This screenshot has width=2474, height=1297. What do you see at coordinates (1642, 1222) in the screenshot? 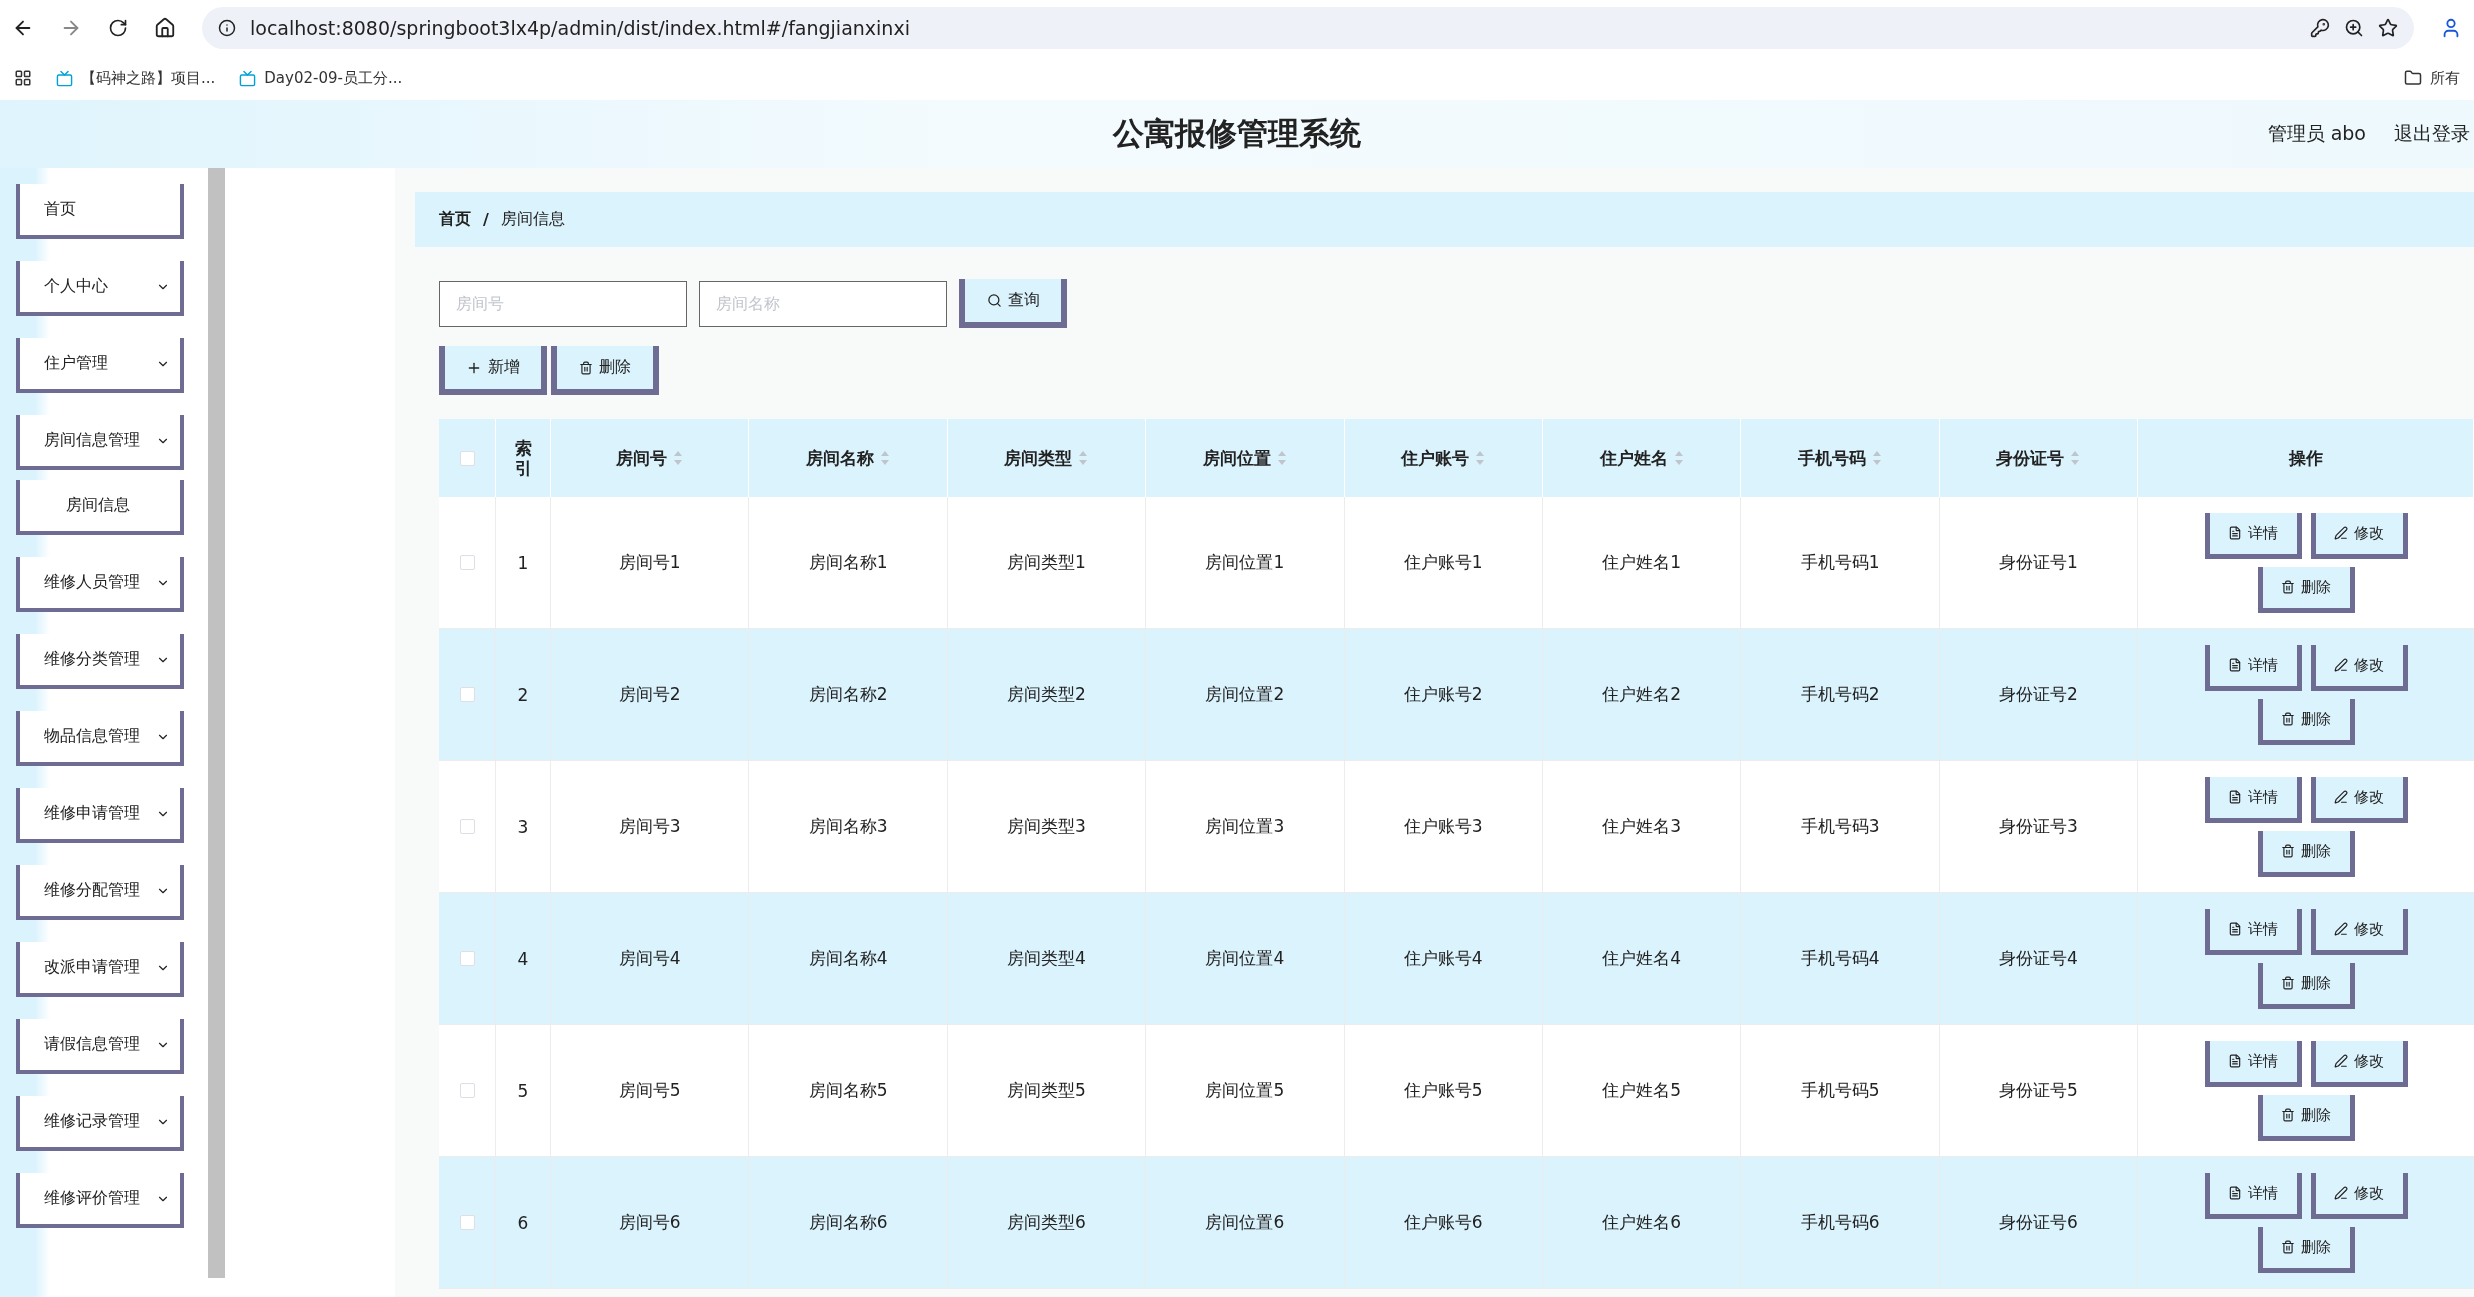
I see `table-cell: 住户姓名6` at bounding box center [1642, 1222].